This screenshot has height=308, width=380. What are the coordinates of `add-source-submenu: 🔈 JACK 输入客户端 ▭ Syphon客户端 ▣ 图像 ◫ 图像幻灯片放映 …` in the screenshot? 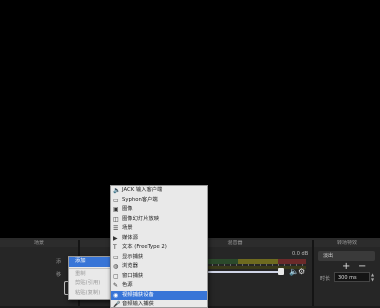 It's located at (159, 246).